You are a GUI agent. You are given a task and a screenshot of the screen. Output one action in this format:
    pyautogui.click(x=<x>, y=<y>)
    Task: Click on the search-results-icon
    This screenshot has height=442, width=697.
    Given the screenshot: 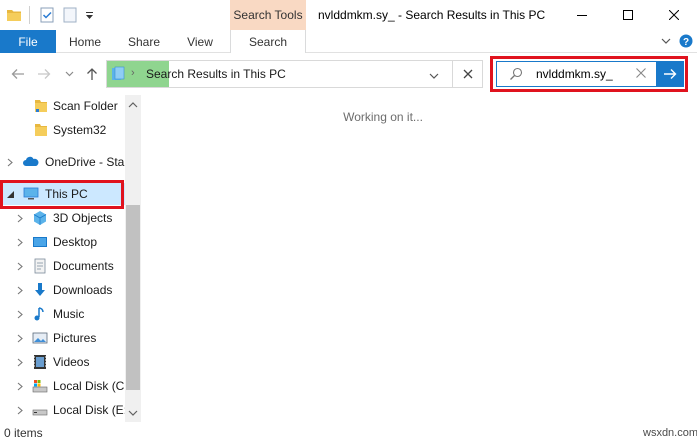 What is the action you would take?
    pyautogui.click(x=118, y=75)
    